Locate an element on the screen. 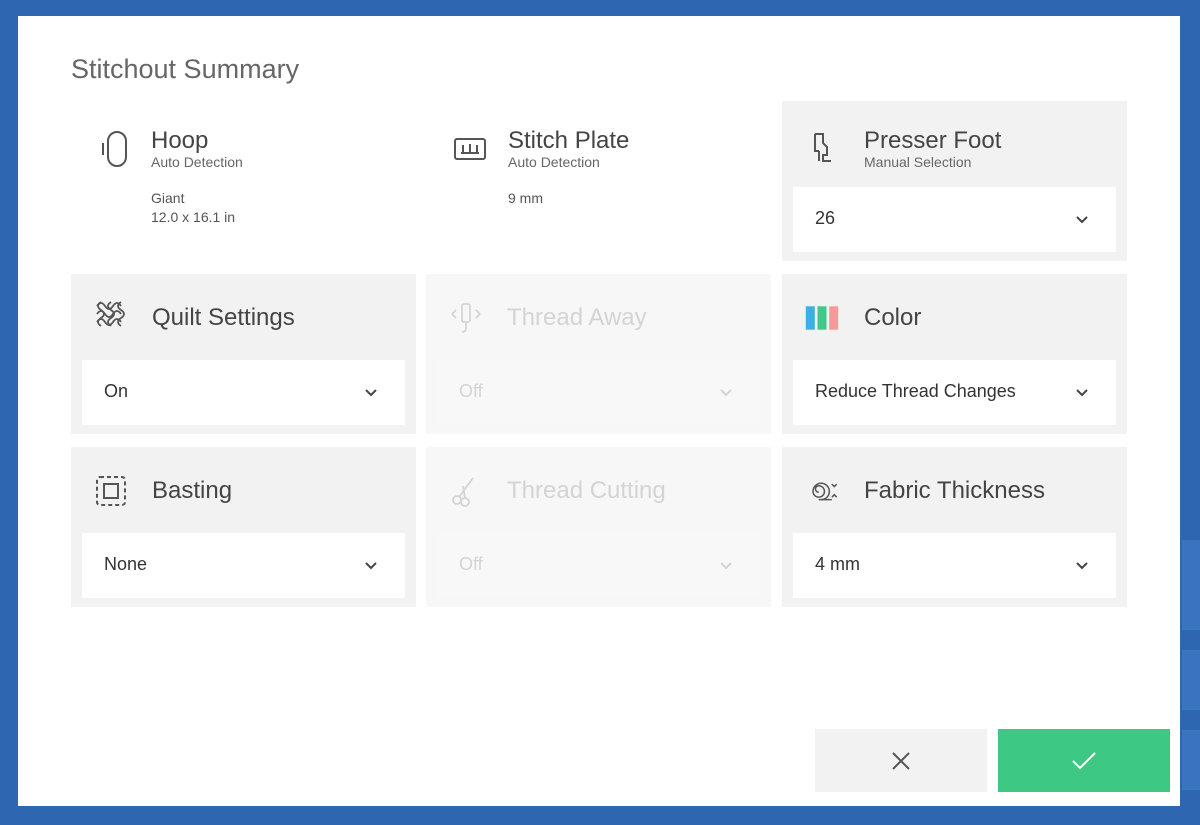 This screenshot has height=825, width=1200. basting-value: None is located at coordinates (126, 564).